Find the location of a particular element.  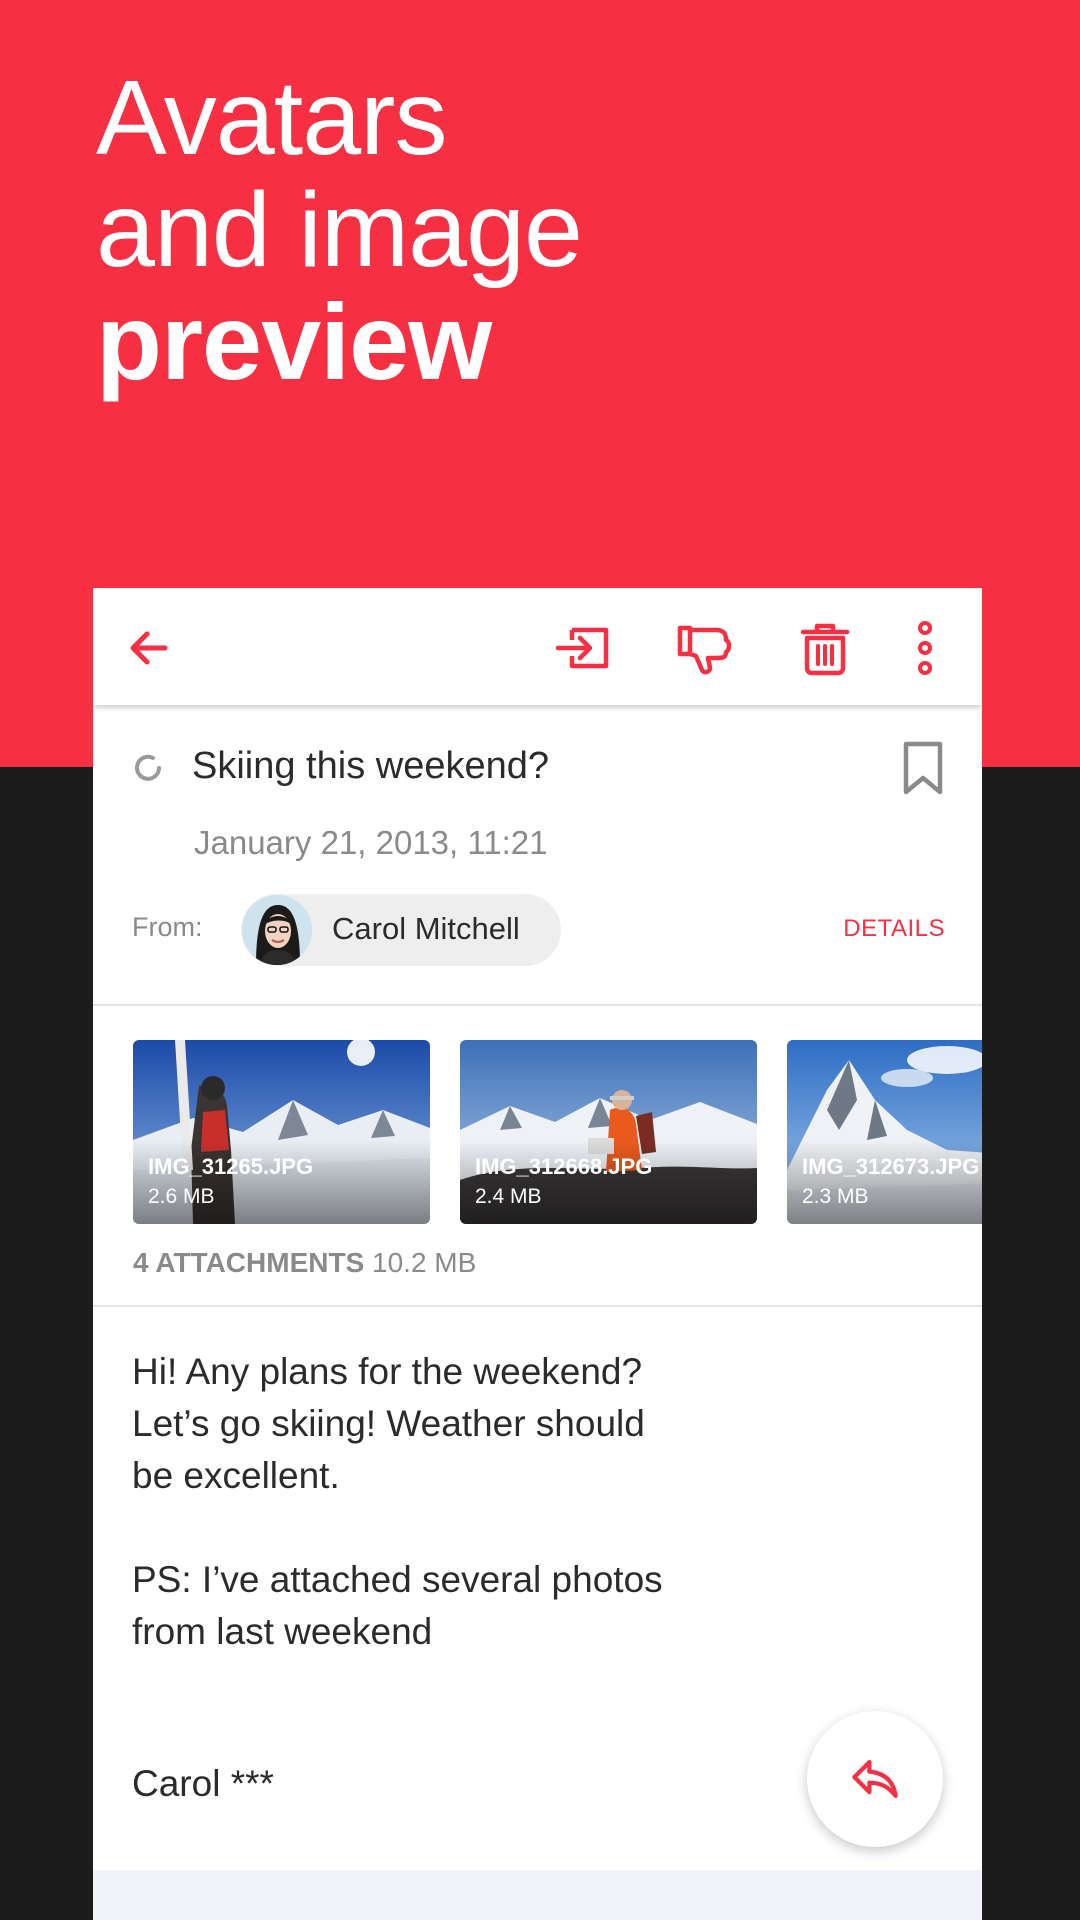

promo-headline: Avatars and image preview is located at coordinates (339, 230).